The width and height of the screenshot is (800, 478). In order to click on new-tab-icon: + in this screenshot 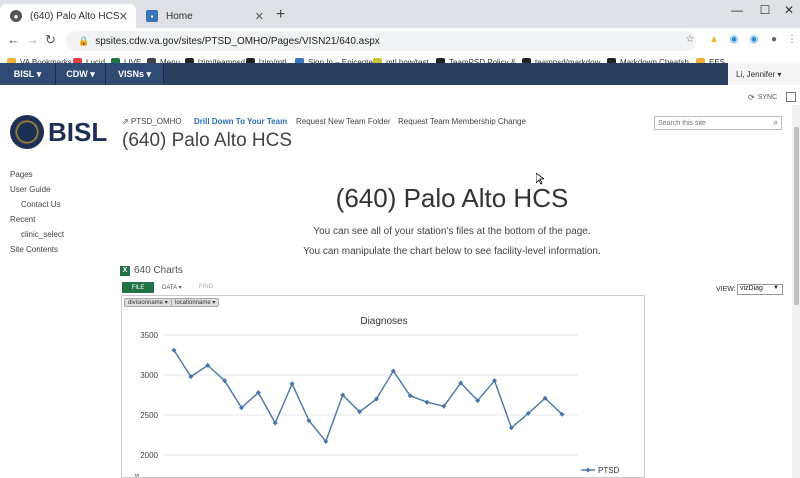, I will do `click(280, 15)`.